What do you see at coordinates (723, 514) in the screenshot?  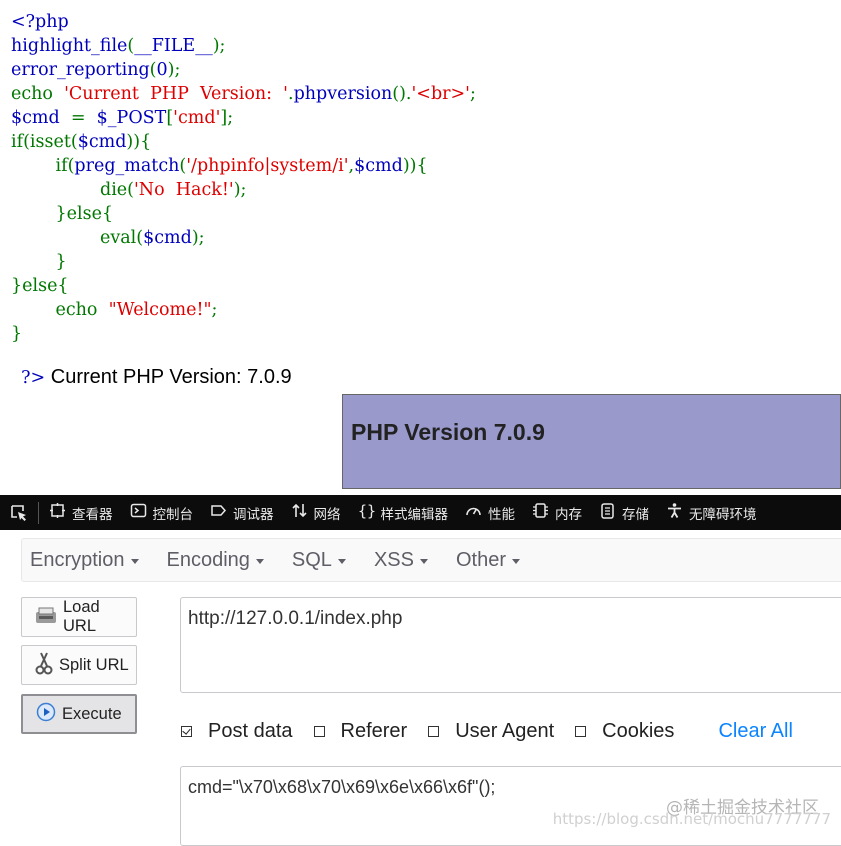 I see `devtools-tab-label: 无障碍环境` at bounding box center [723, 514].